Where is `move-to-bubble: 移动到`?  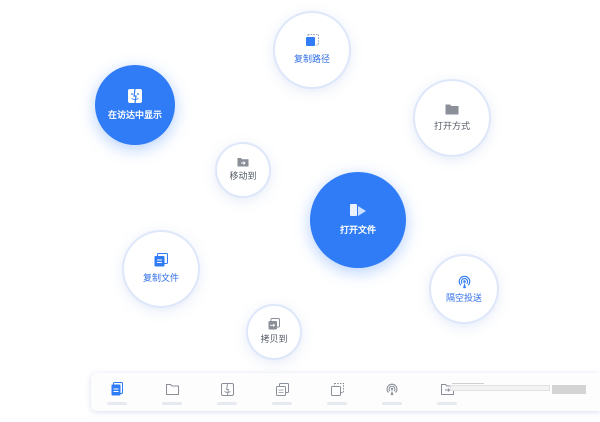 move-to-bubble: 移动到 is located at coordinates (243, 170).